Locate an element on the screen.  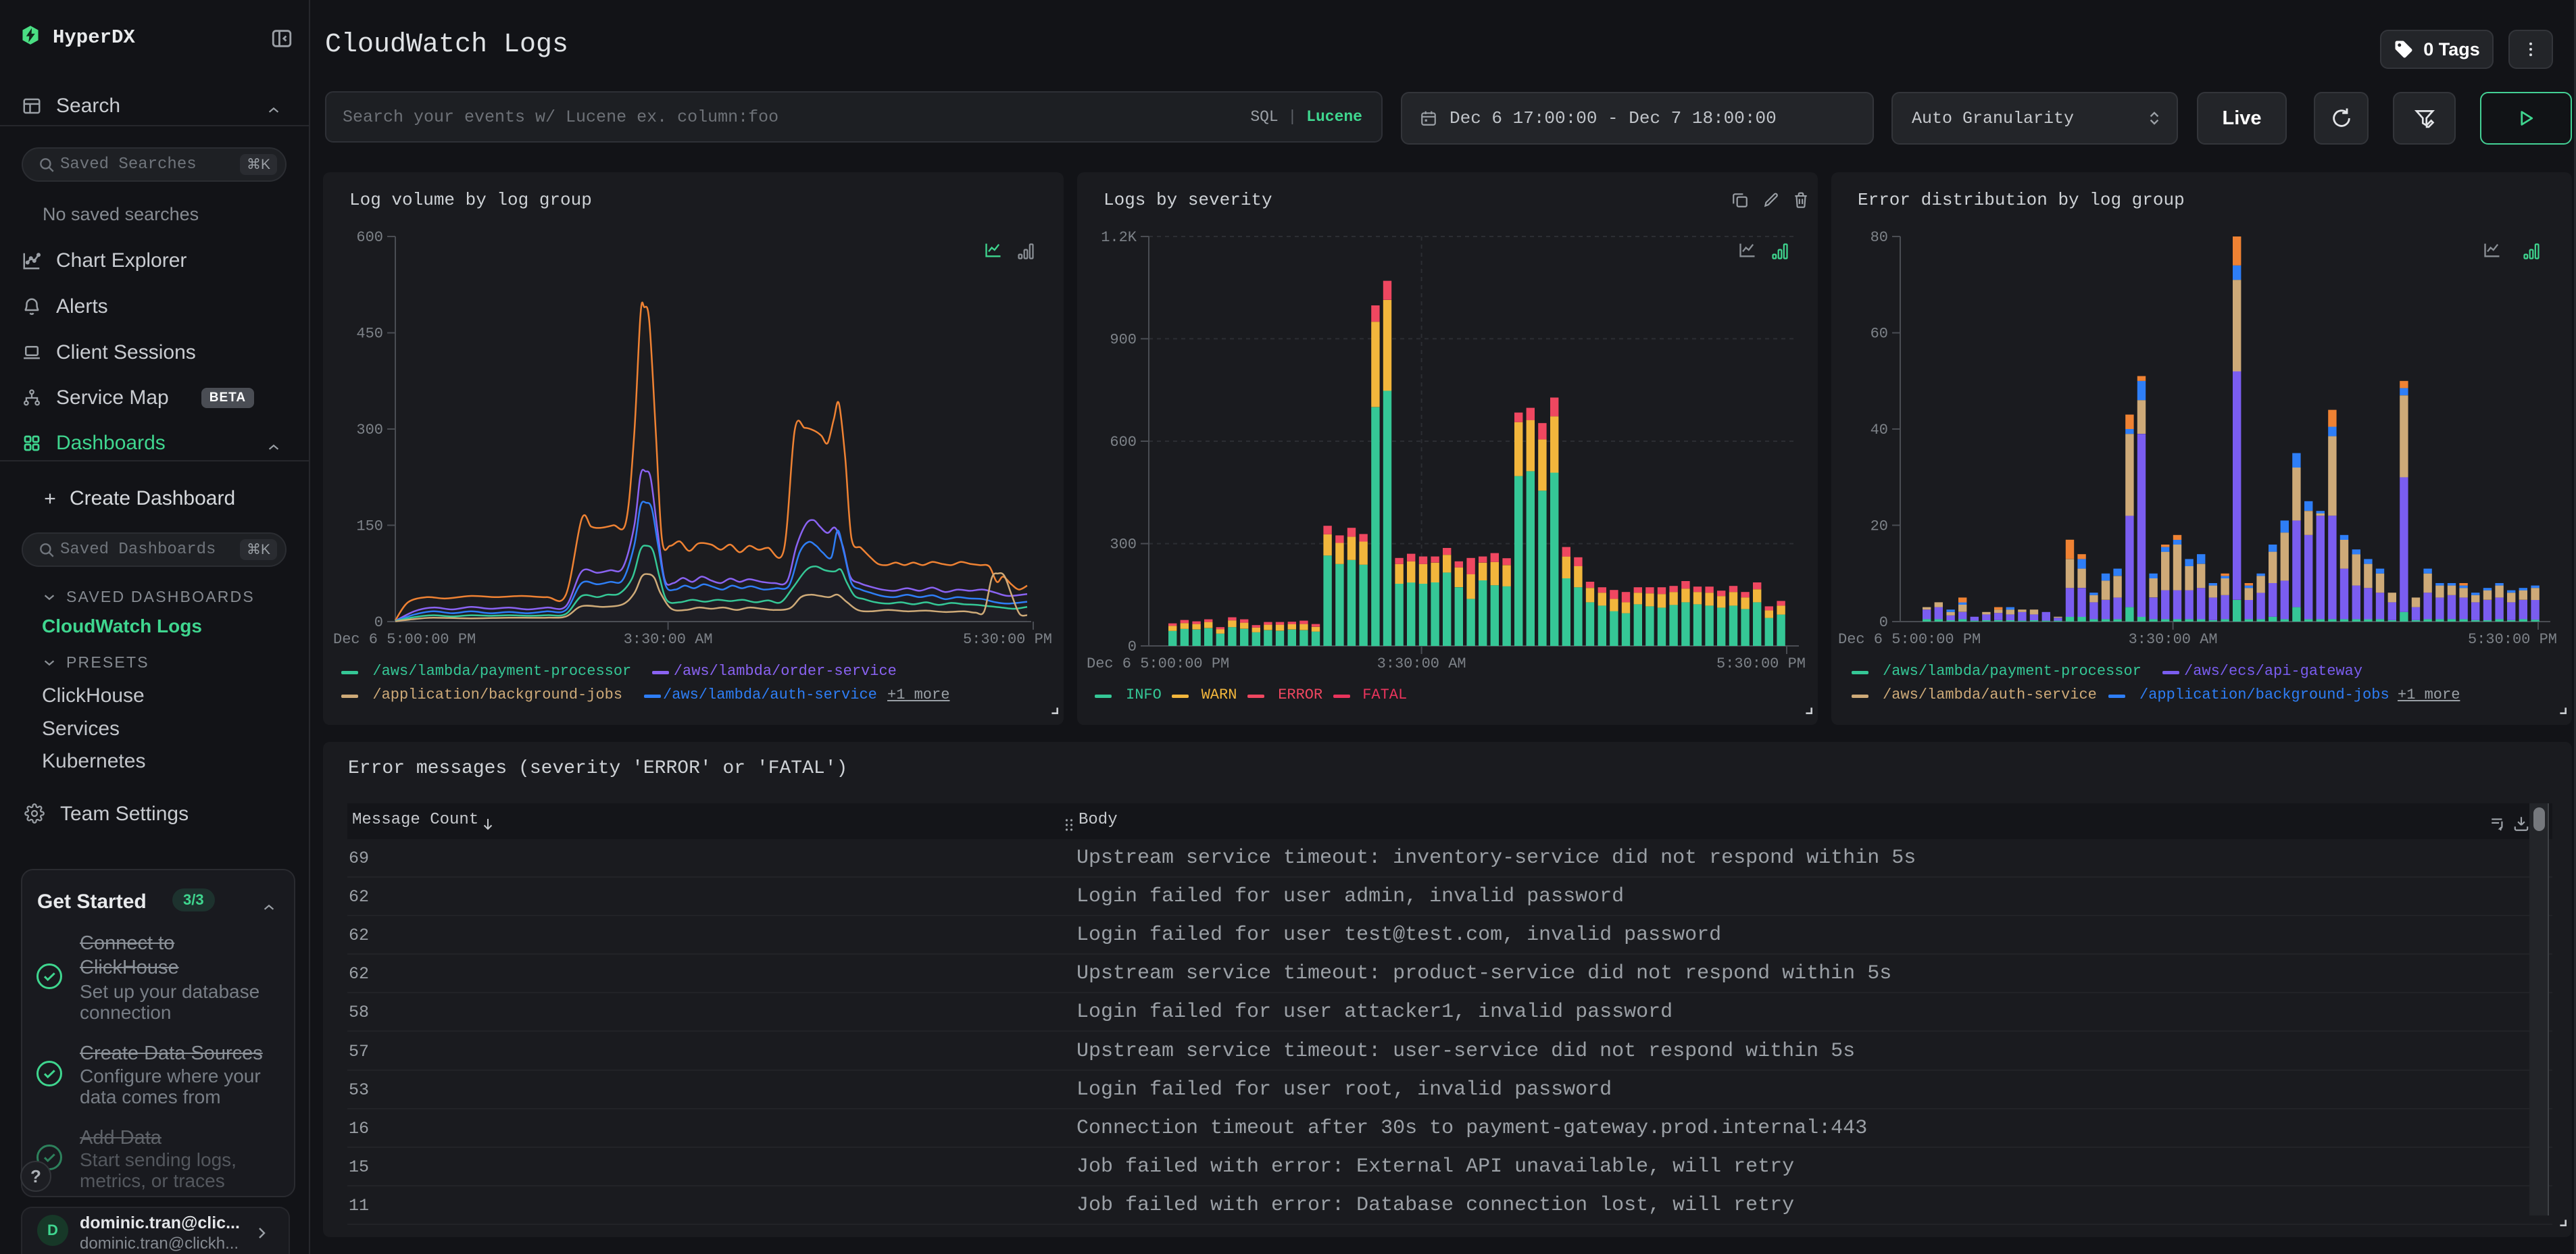
svg-text: 20 is located at coordinates (1880, 526).